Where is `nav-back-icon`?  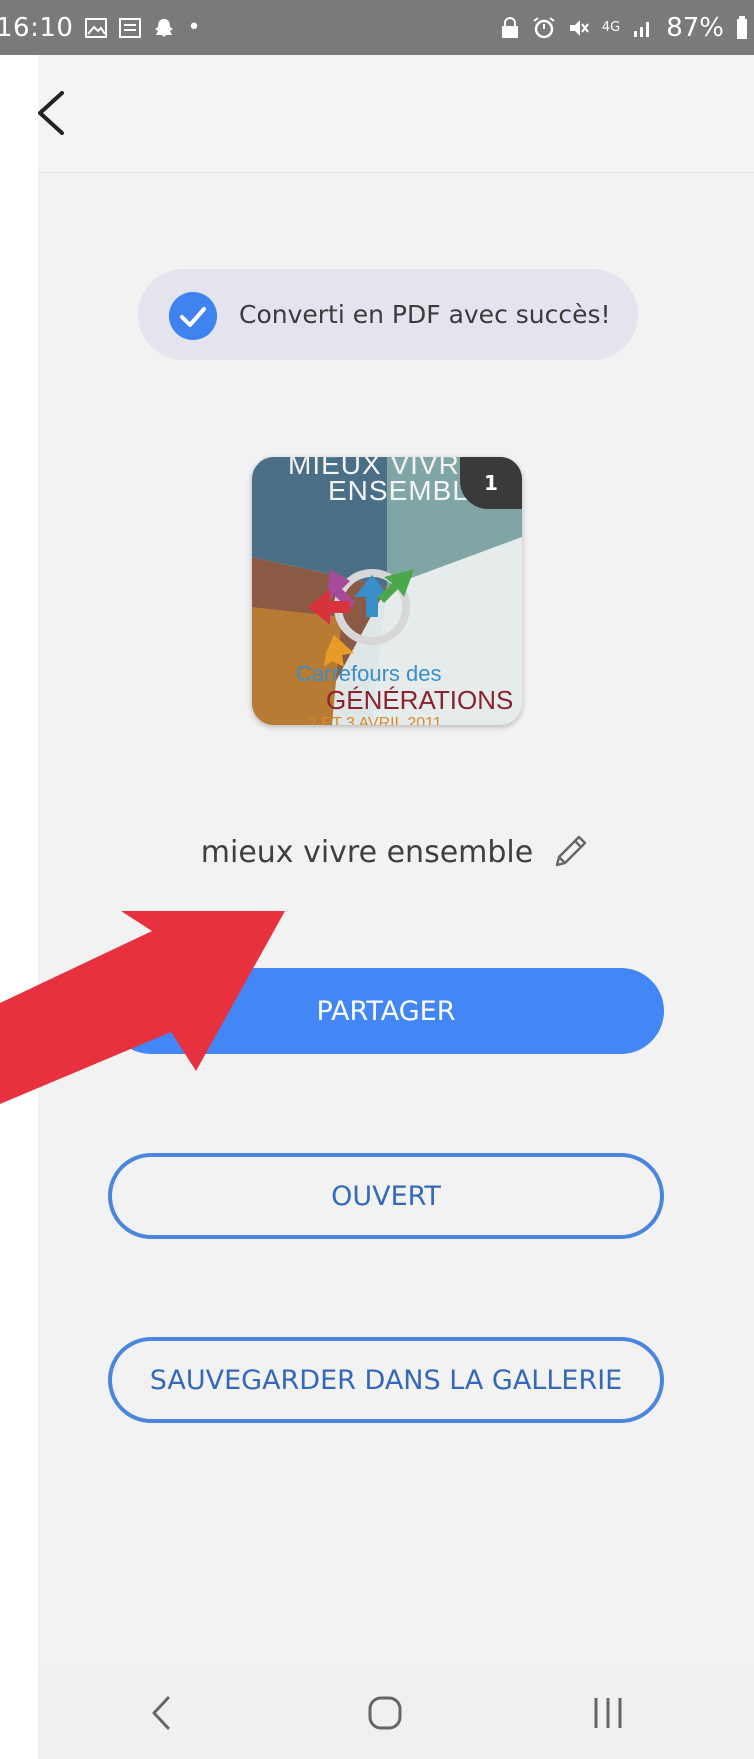 nav-back-icon is located at coordinates (162, 1713).